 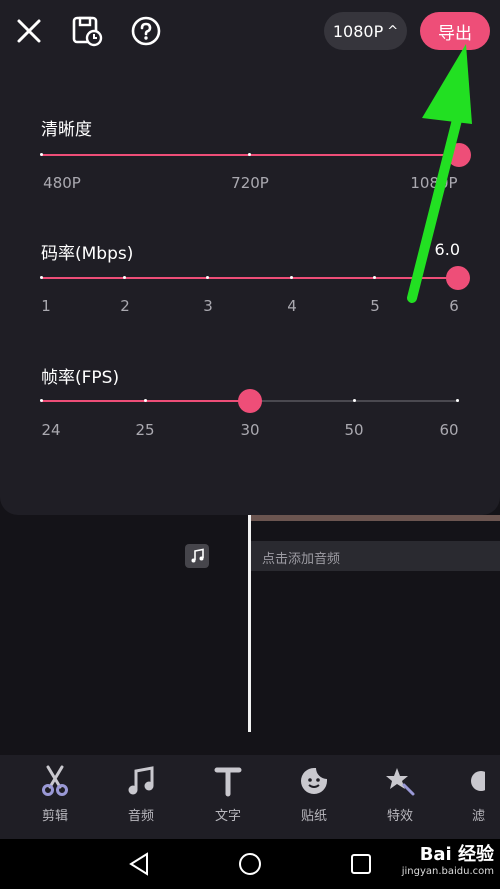 What do you see at coordinates (375, 306) in the screenshot?
I see `bitrate-tick-label: 5` at bounding box center [375, 306].